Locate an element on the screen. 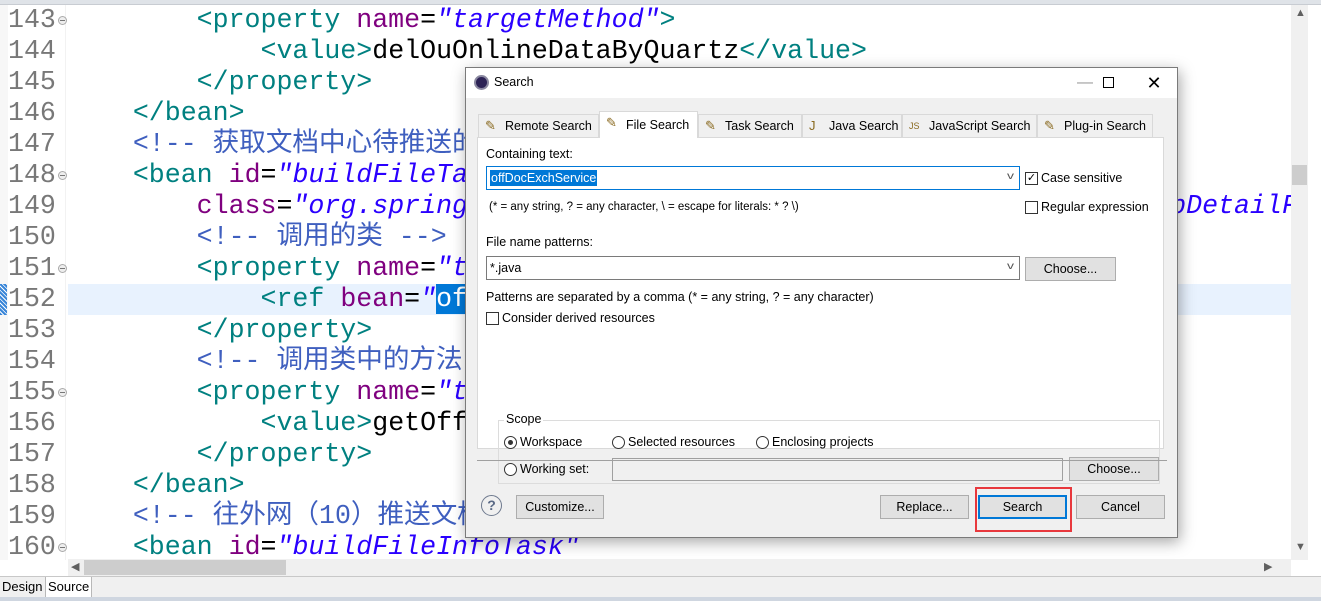 The image size is (1321, 601). tab-file-search: ✎ File Search is located at coordinates (648, 124).